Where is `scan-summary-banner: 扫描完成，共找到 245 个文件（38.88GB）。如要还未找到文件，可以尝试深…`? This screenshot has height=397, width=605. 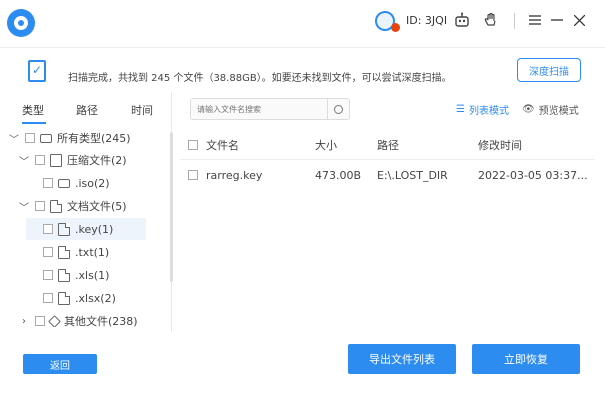
scan-summary-banner: 扫描完成，共找到 245 个文件（38.88GB）。如要还未找到文件，可以尝试深… is located at coordinates (302, 69).